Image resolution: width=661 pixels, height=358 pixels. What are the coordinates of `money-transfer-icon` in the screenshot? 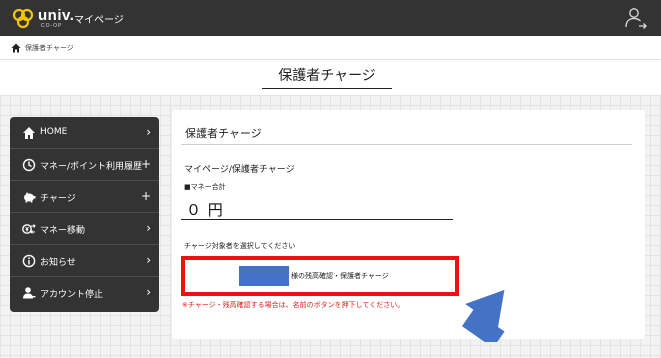 It's located at (29, 229).